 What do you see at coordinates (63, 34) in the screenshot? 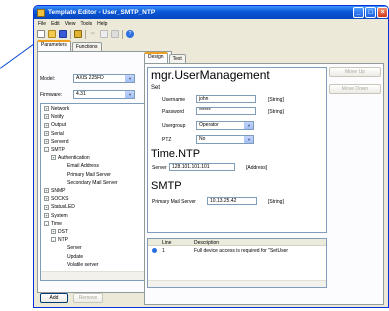
I see `save-icon` at bounding box center [63, 34].